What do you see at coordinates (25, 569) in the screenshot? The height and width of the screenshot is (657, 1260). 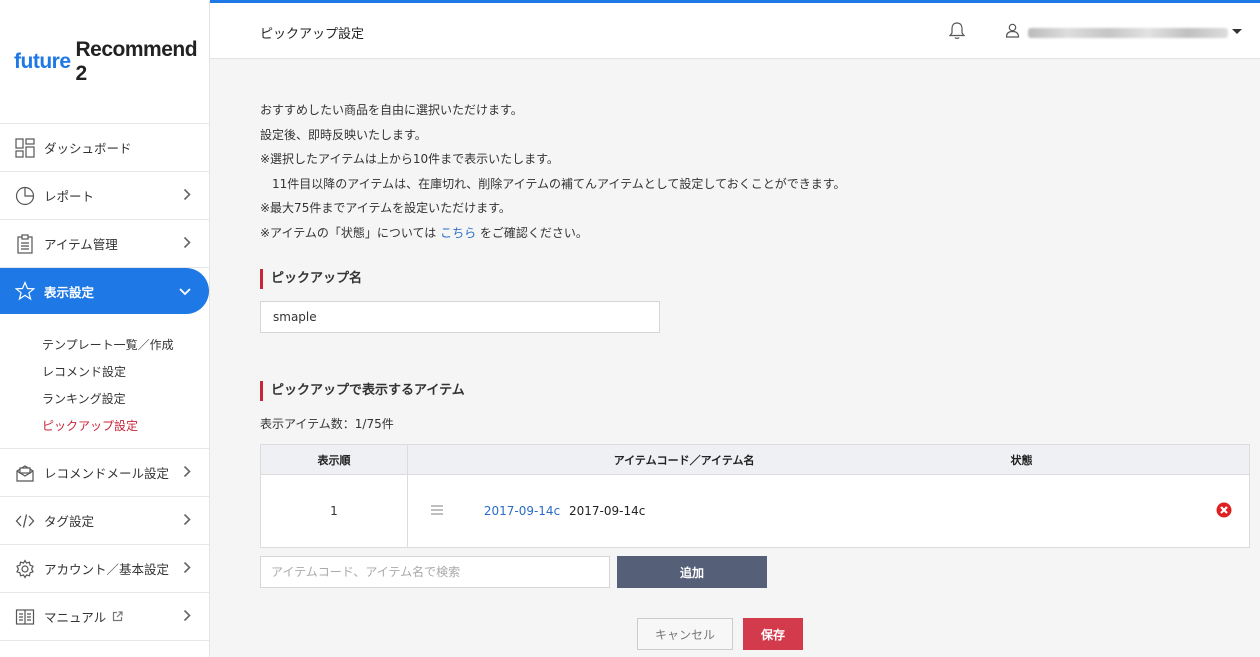 I see `gear-icon` at bounding box center [25, 569].